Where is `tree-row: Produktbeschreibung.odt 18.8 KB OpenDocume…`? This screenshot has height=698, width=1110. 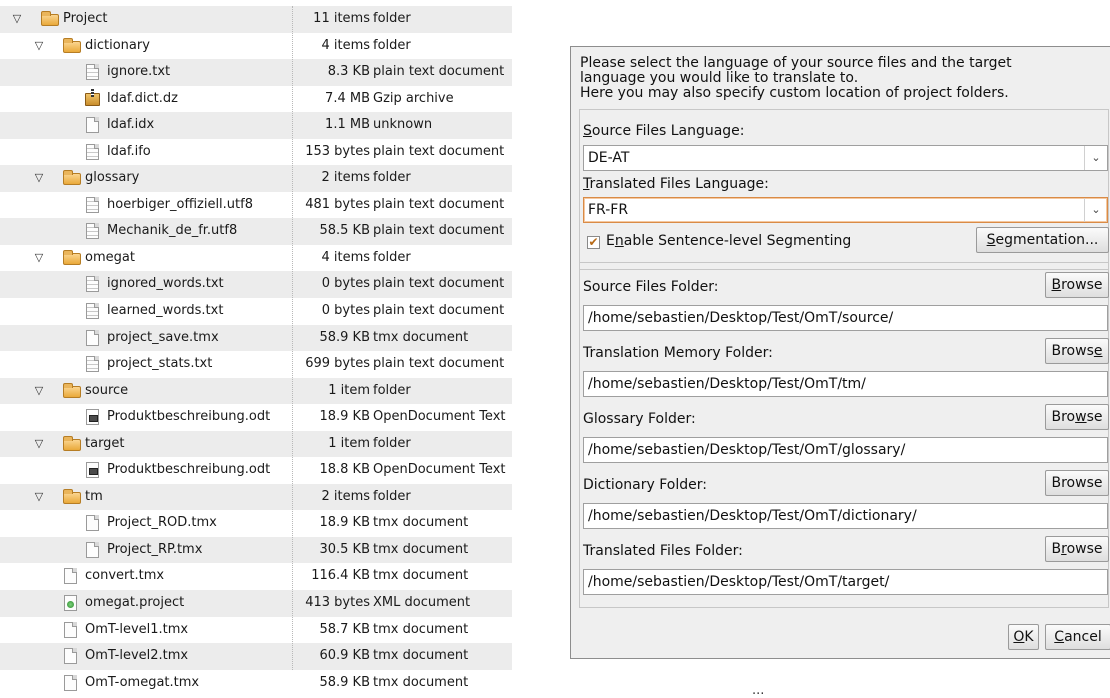
tree-row: Produktbeschreibung.odt 18.8 KB OpenDocume… is located at coordinates (256, 470).